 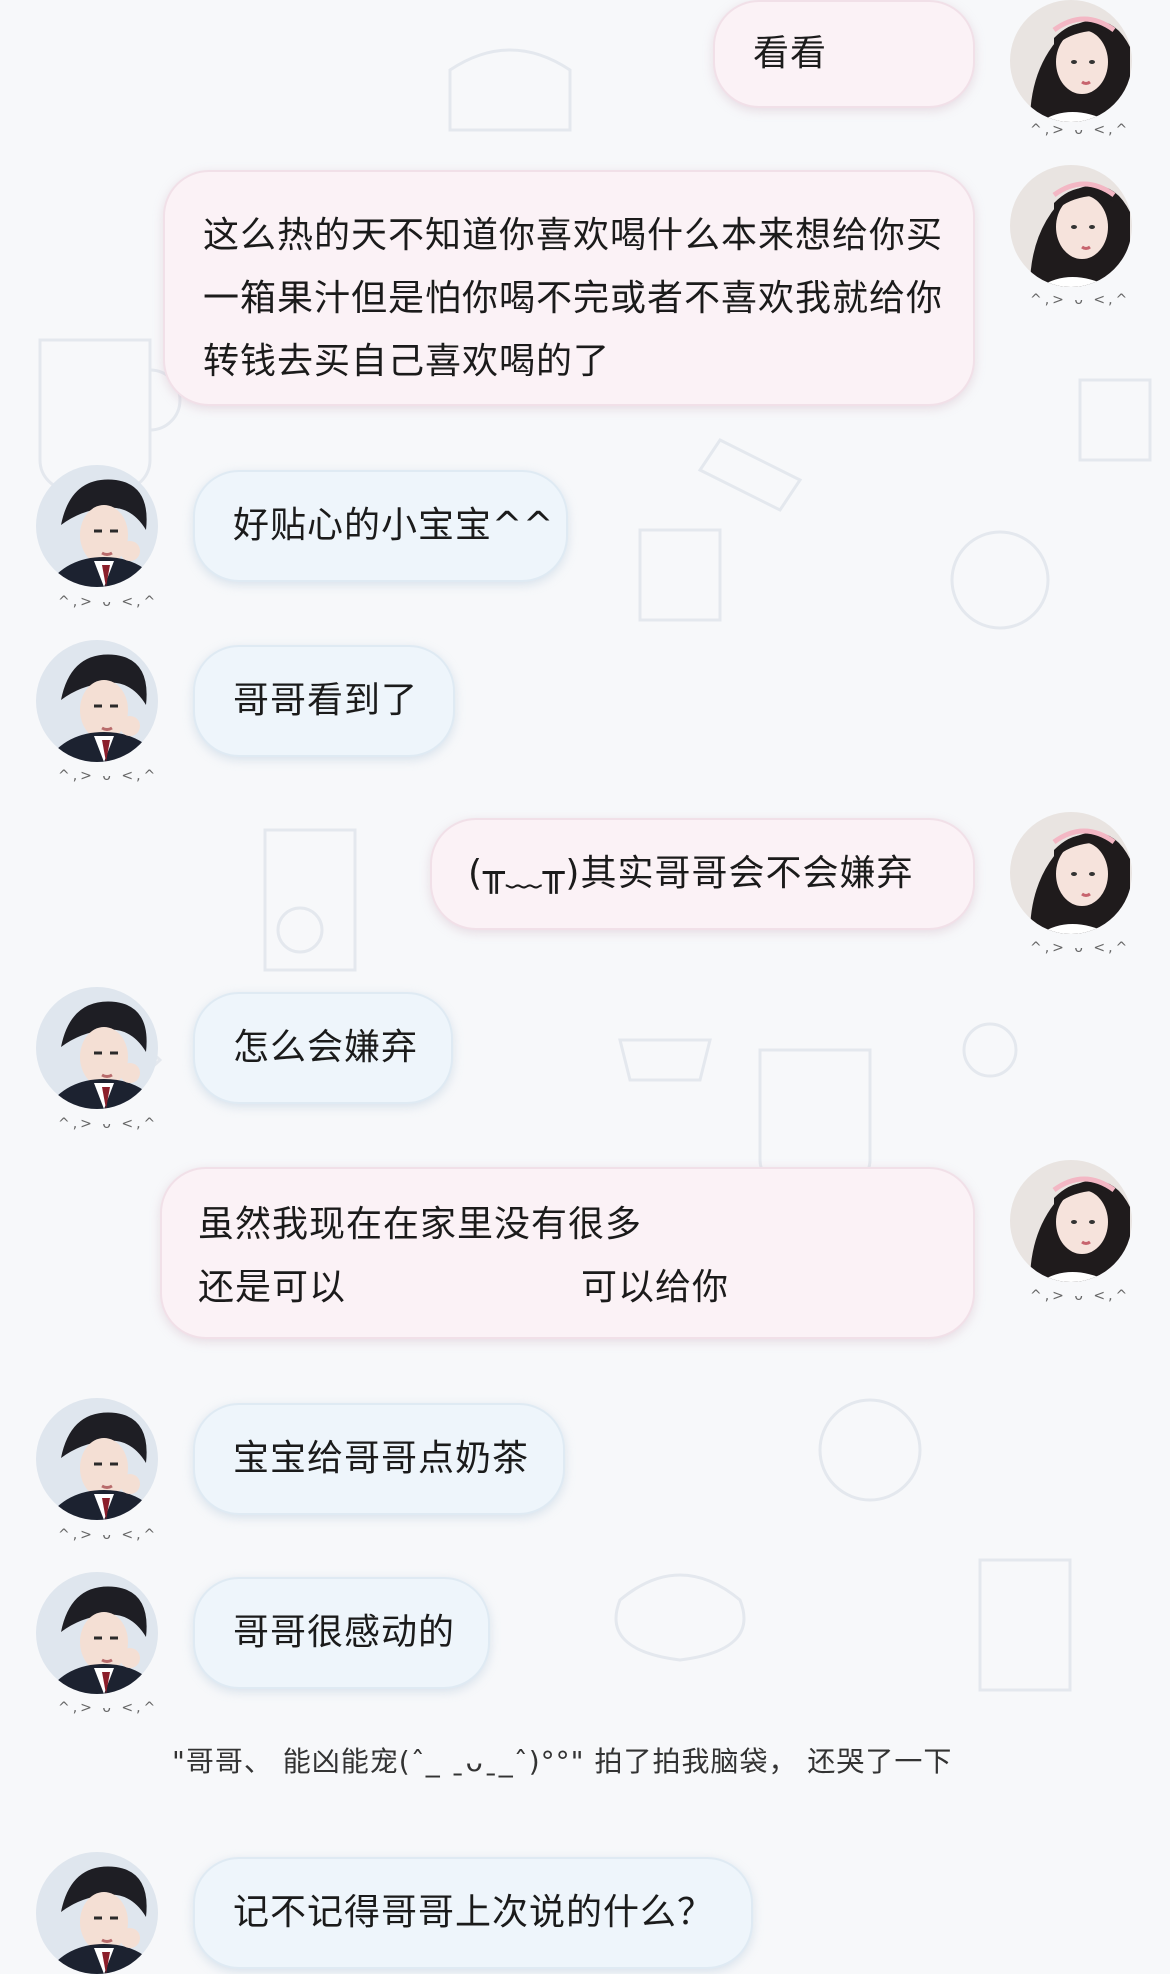 I want to click on message-bubble-received: 哥哥看到了, so click(x=324, y=701).